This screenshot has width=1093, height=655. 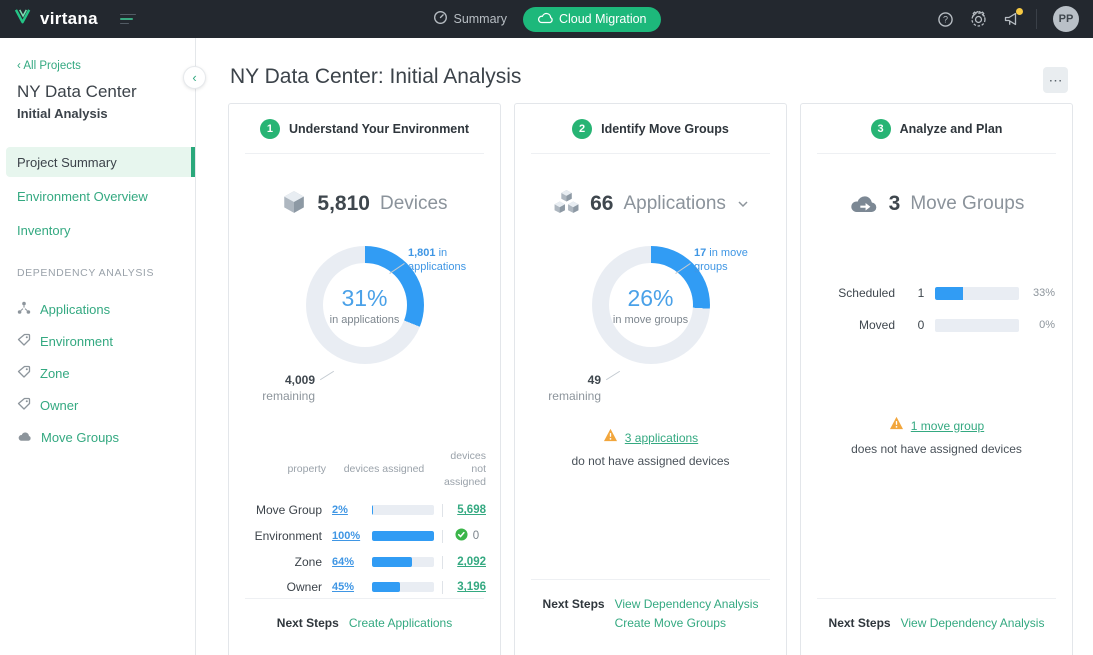 I want to click on nav-summary: Summary, so click(x=469, y=19).